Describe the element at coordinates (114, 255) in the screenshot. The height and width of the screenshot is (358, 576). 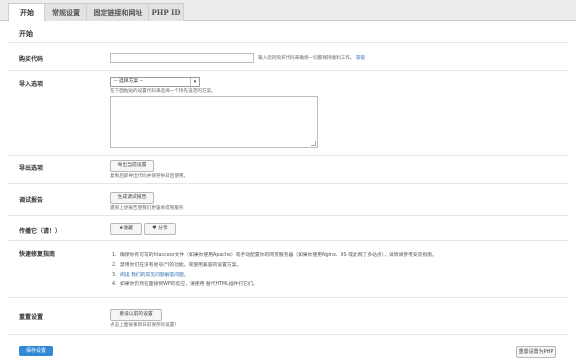
I see `list-number: 1.` at that location.